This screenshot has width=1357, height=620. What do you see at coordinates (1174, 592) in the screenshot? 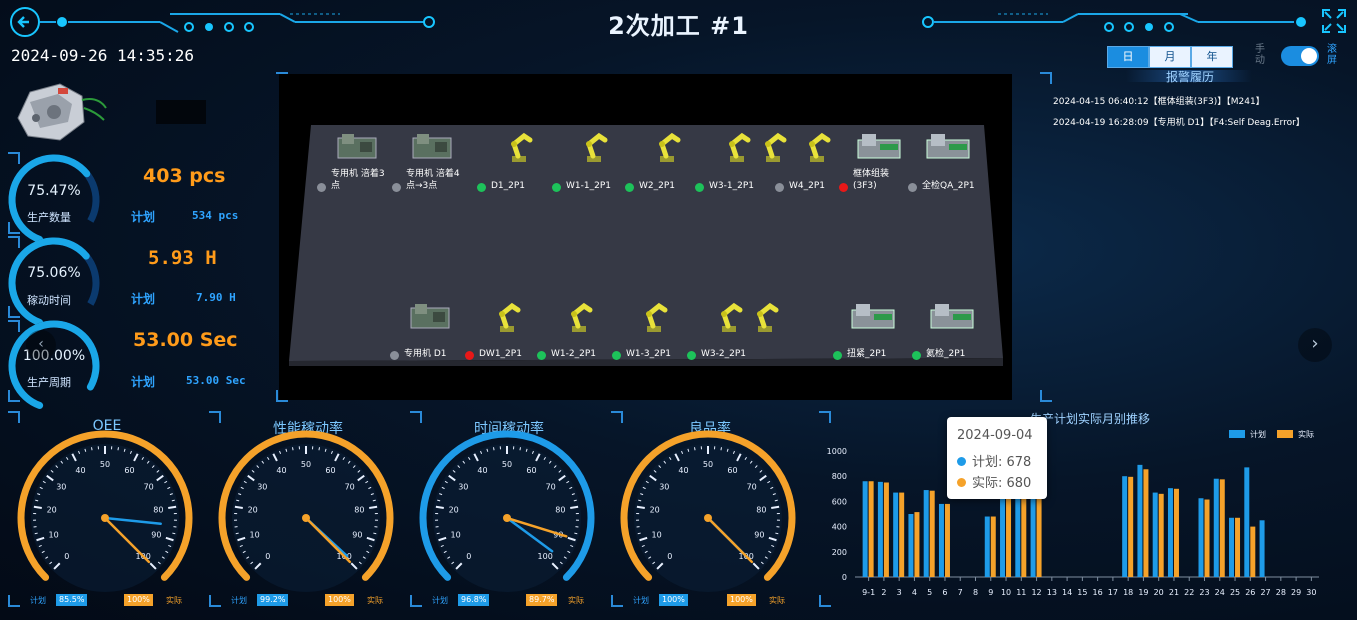
I see `x-tick-label: 21` at bounding box center [1174, 592].